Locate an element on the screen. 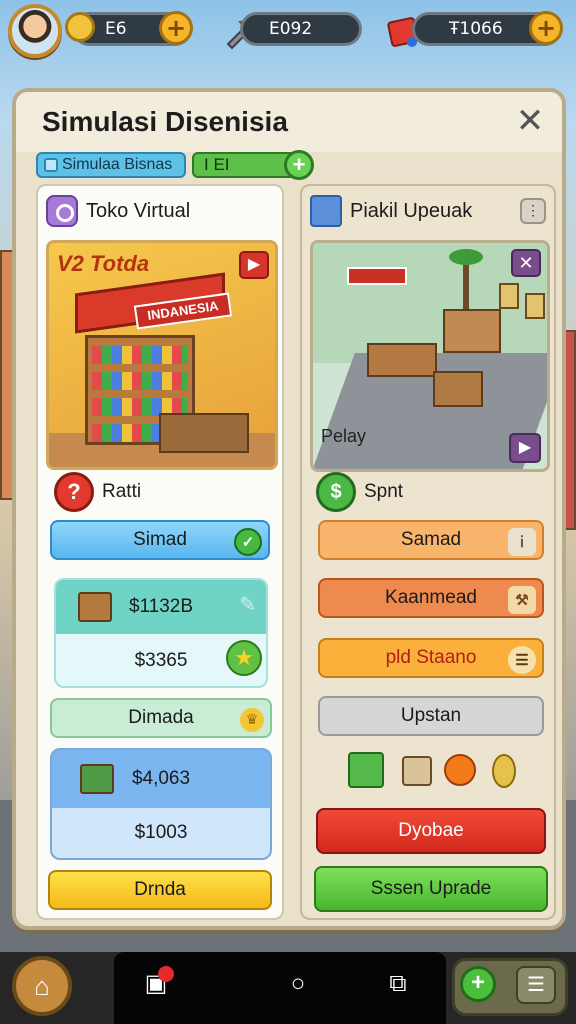 Image resolution: width=576 pixels, height=1024 pixels. upstan-button-label: Upstan is located at coordinates (431, 715).